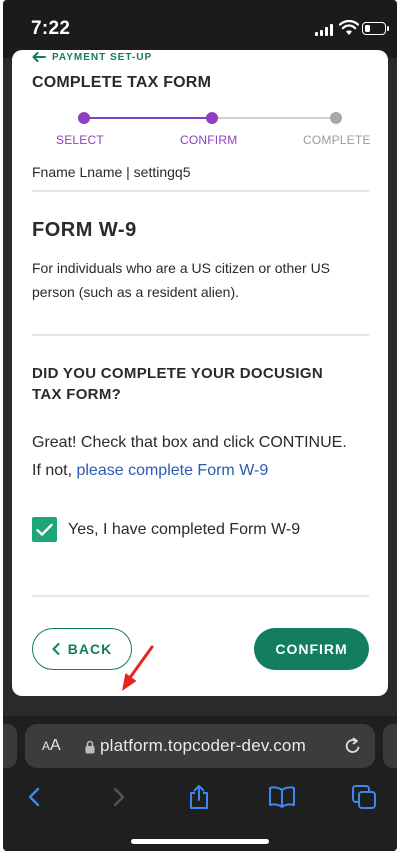 Image resolution: width=400 pixels, height=851 pixels. What do you see at coordinates (102, 57) in the screenshot?
I see `payment-setup-label: PAYMENT SET-UP` at bounding box center [102, 57].